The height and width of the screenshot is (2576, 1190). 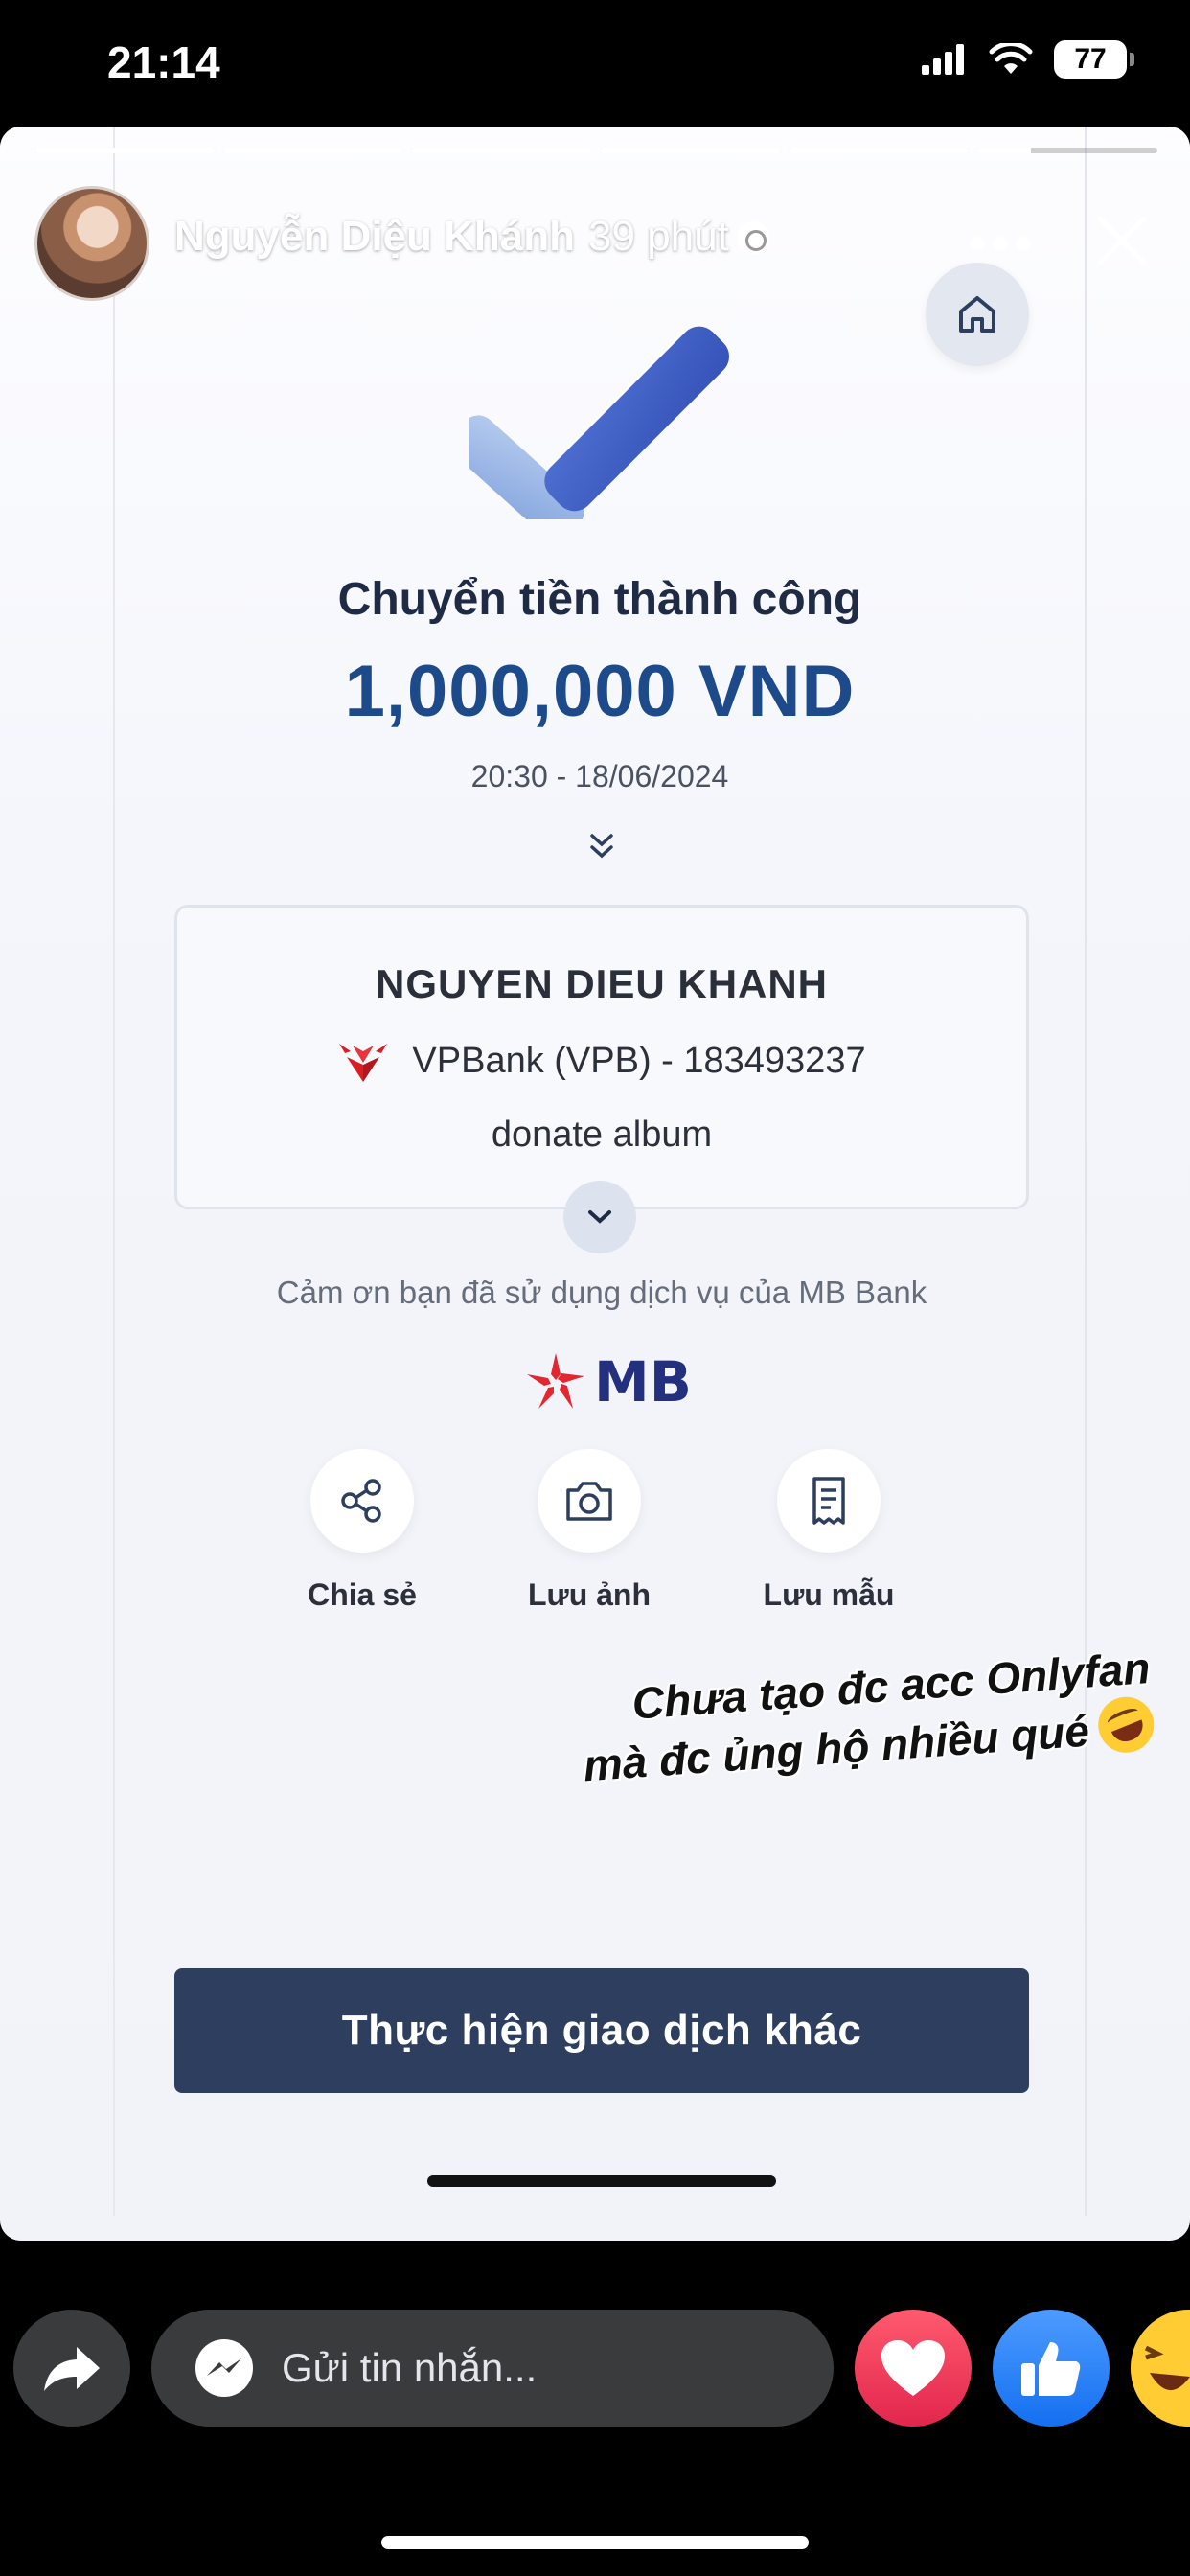 I want to click on mb-brand-text: MB, so click(x=643, y=1381).